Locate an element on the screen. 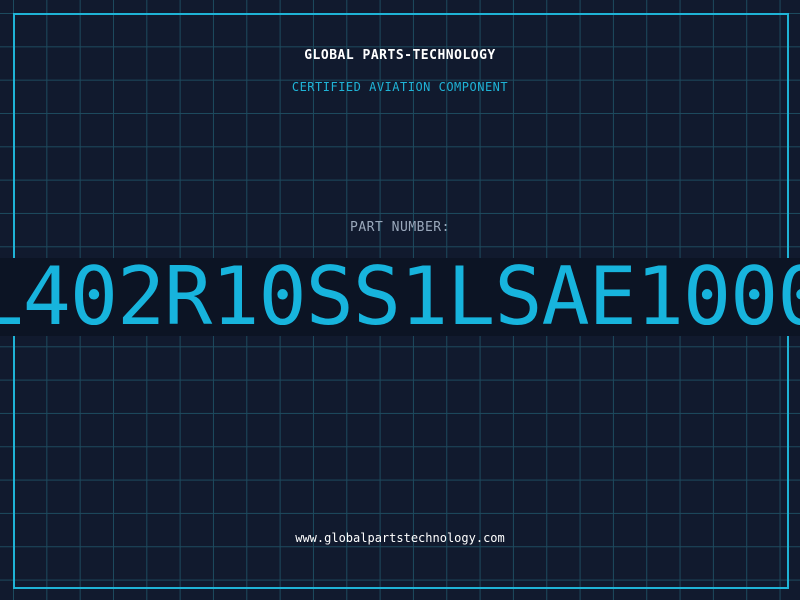 This screenshot has width=800, height=600. part-number-band: MIL402R10SS1LSAE1000CZ is located at coordinates (400, 297).